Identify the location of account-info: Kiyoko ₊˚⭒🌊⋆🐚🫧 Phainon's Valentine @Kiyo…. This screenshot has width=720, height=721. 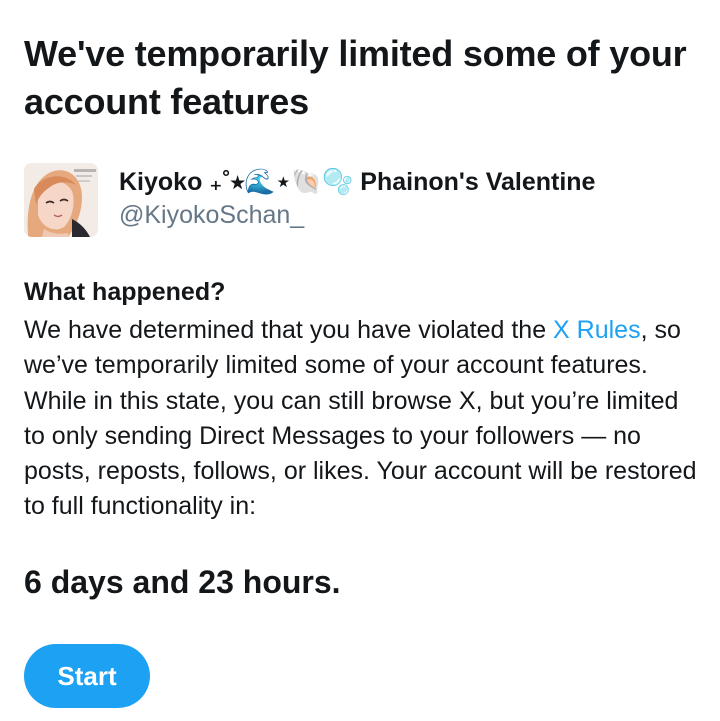
(364, 201).